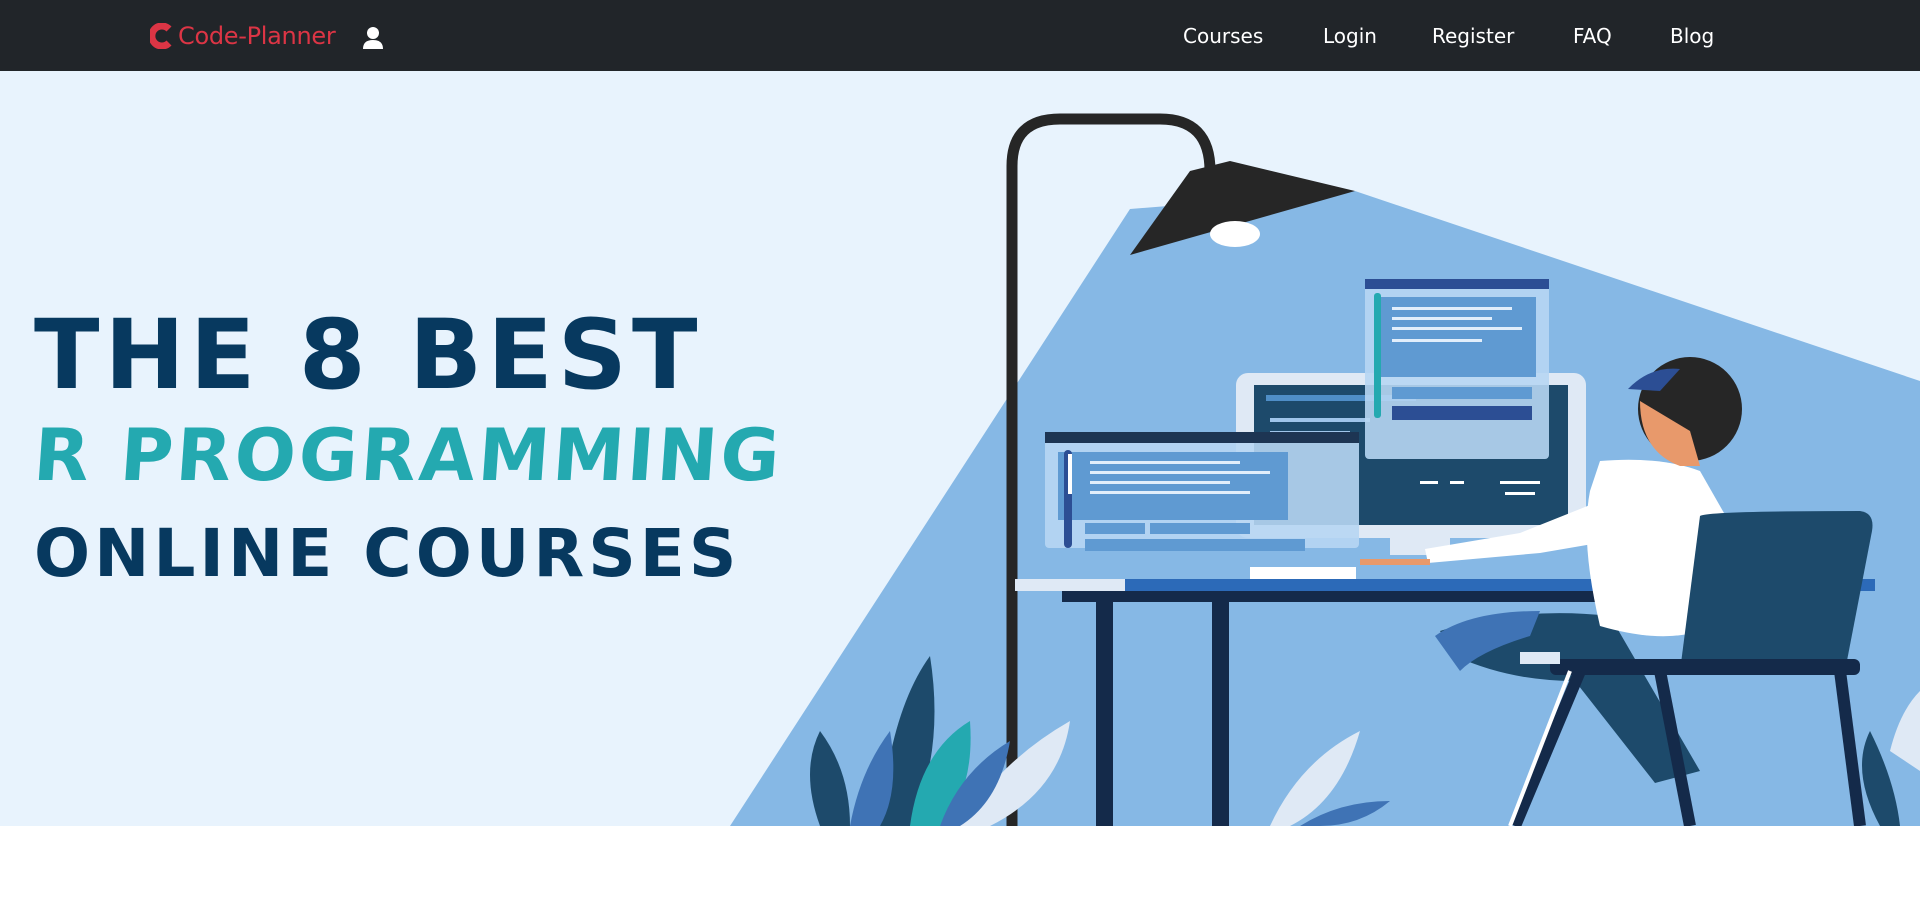  Describe the element at coordinates (1705, 667) in the screenshot. I see `chair-seat` at that location.